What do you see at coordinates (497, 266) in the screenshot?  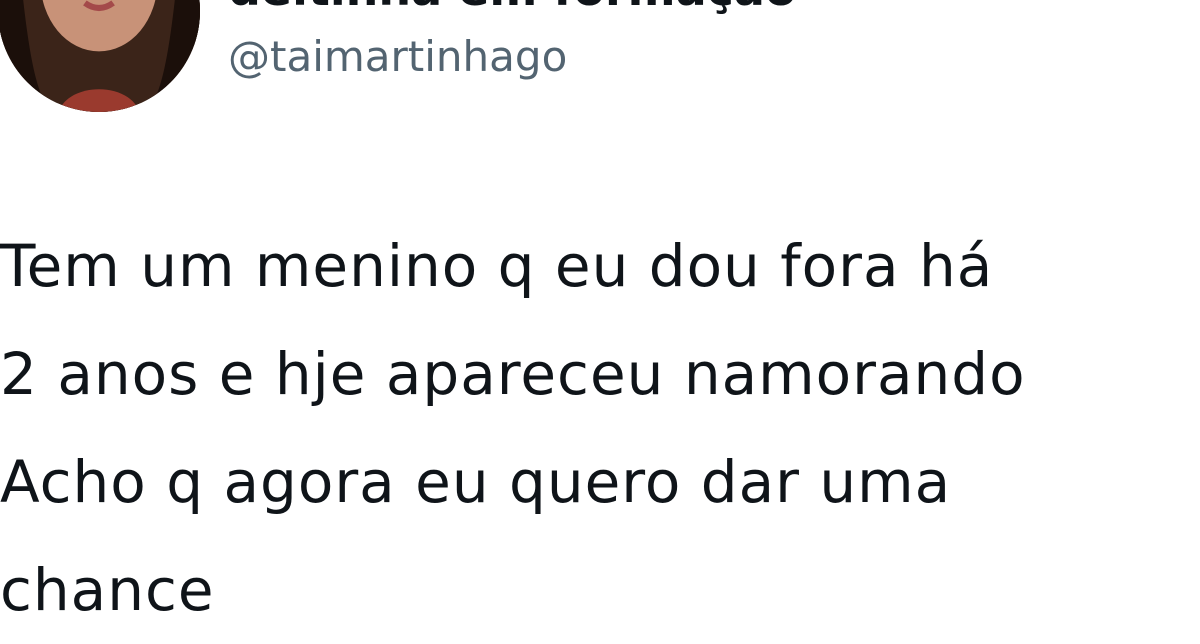 I see `tweet-text-line: Tem um menino q eu dou fora há` at bounding box center [497, 266].